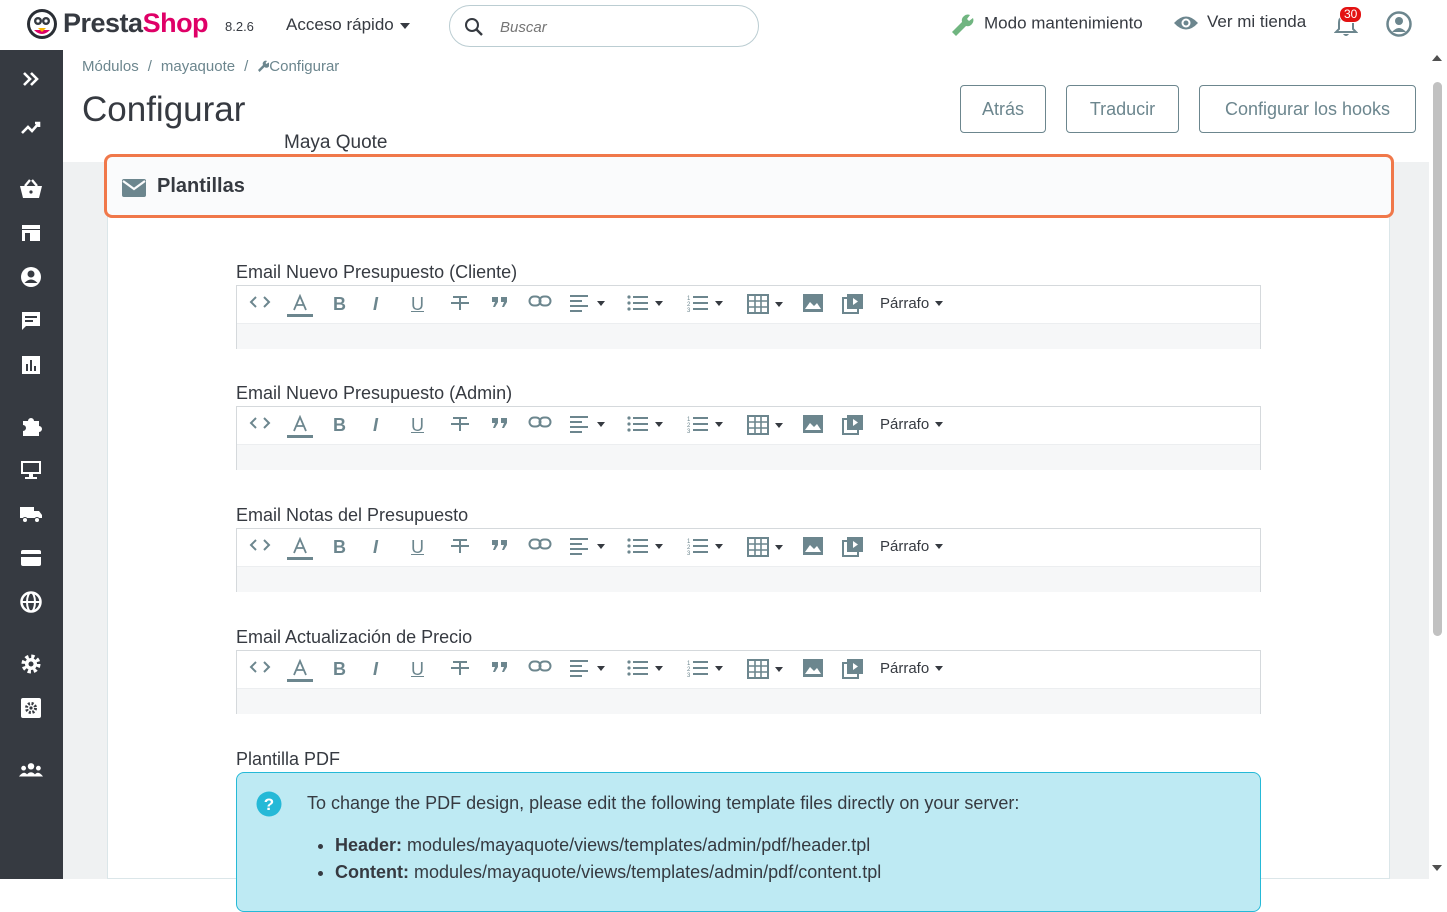 This screenshot has height=912, width=1447. What do you see at coordinates (1437, 58) in the screenshot?
I see `scroll-up-icon` at bounding box center [1437, 58].